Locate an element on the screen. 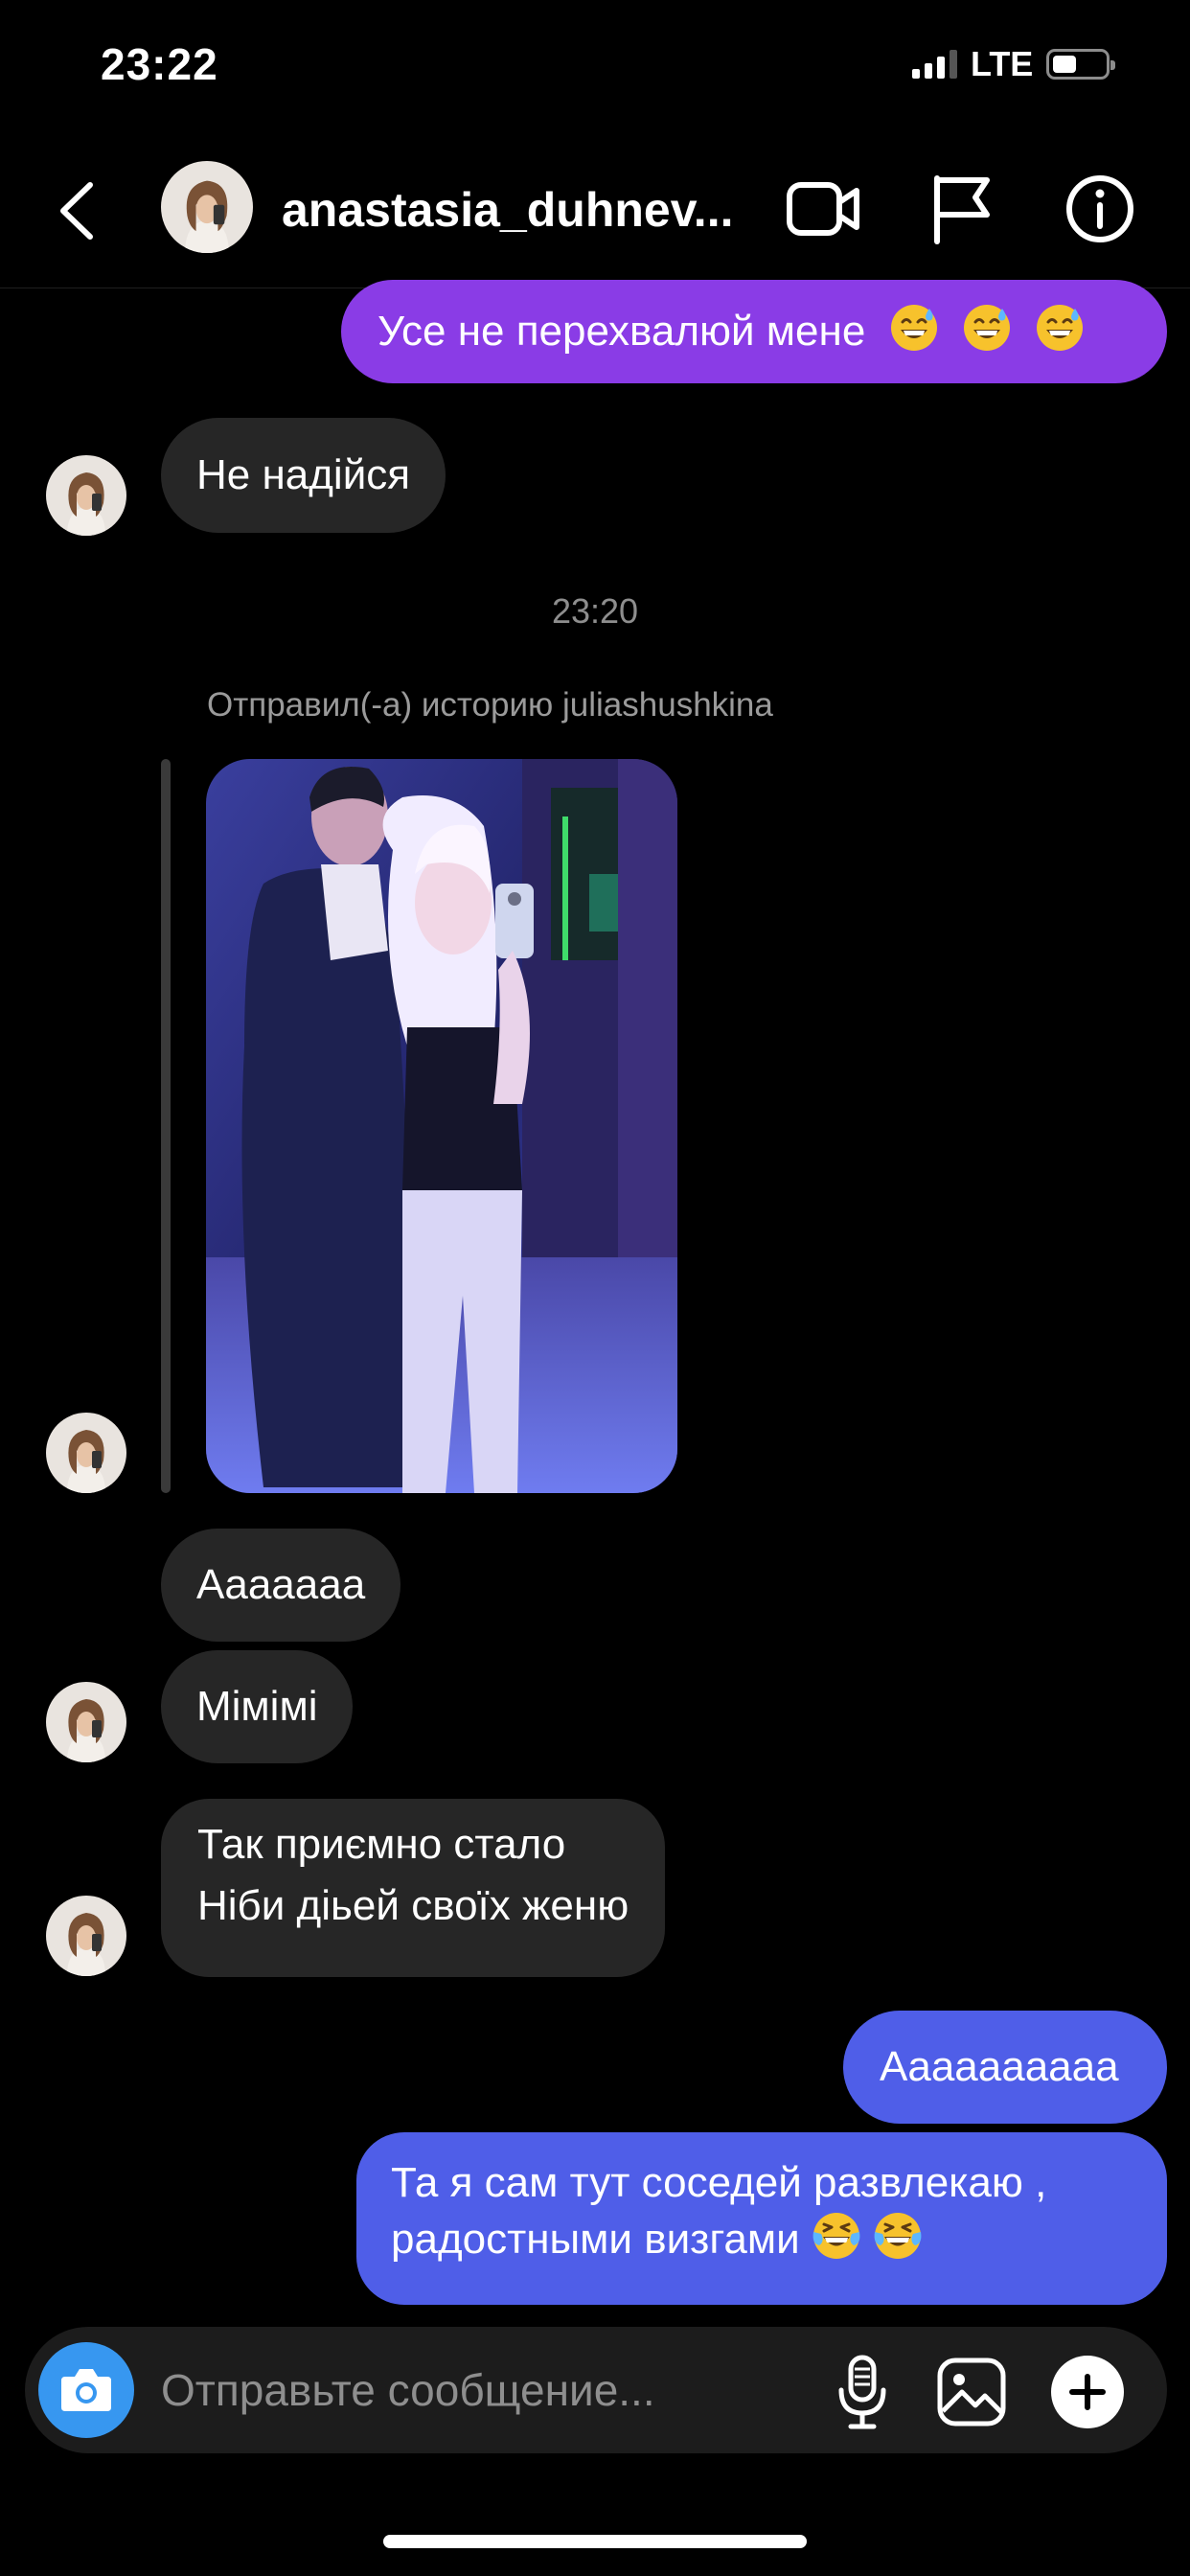 The height and width of the screenshot is (2576, 1190). voice-message-button is located at coordinates (863, 2392).